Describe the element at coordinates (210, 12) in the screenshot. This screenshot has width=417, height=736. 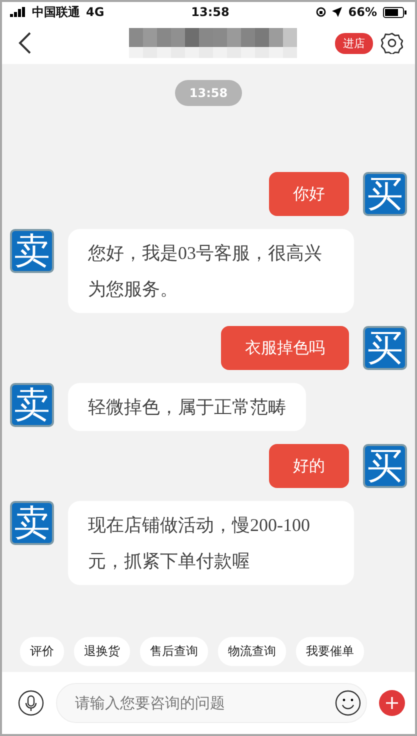
I see `status-time: 13:58` at that location.